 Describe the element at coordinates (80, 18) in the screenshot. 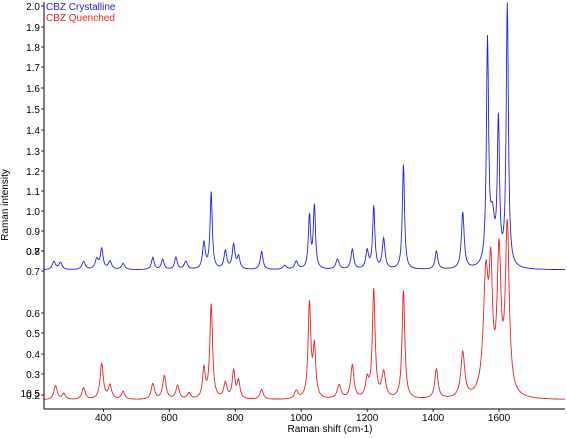

I see `legend-quenched: CBZ Quenched` at that location.